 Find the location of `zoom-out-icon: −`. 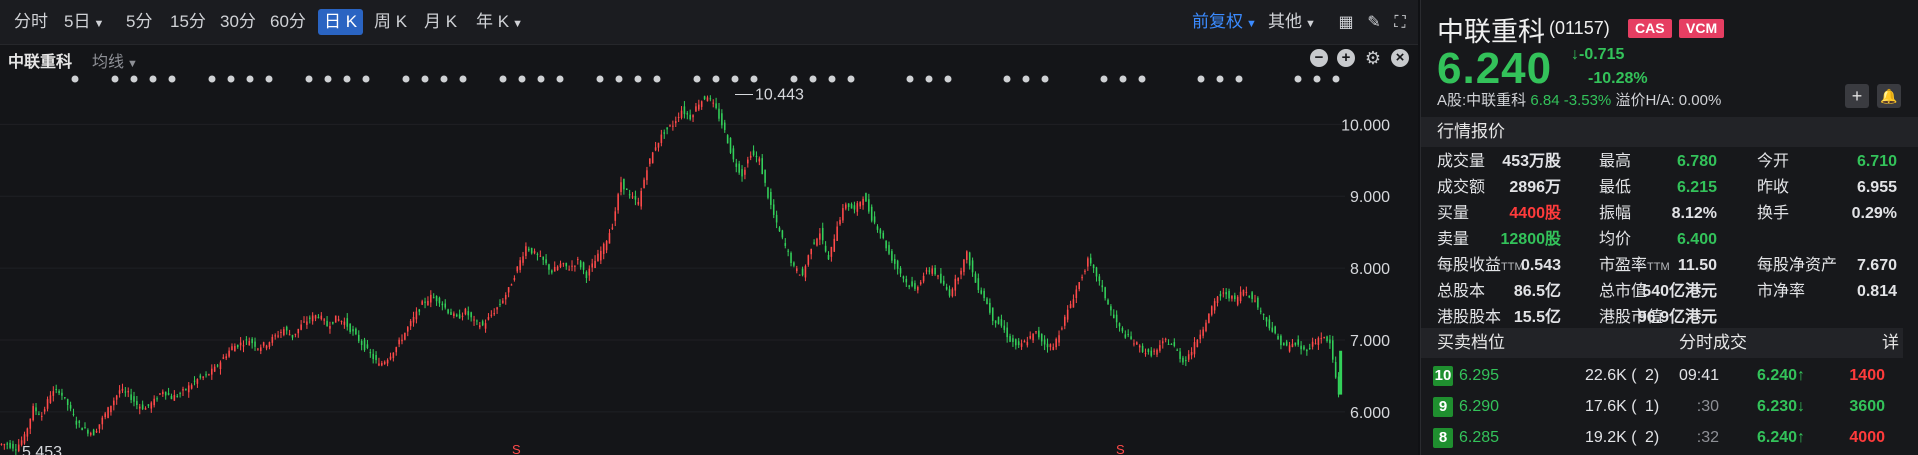

zoom-out-icon: − is located at coordinates (1319, 58).